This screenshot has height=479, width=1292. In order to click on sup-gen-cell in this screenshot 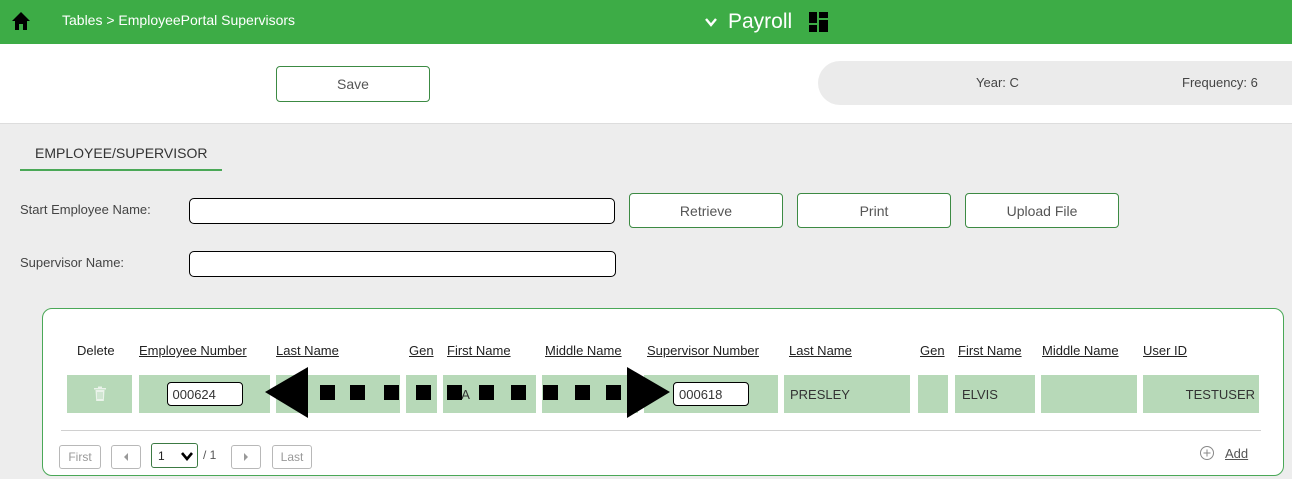, I will do `click(933, 394)`.